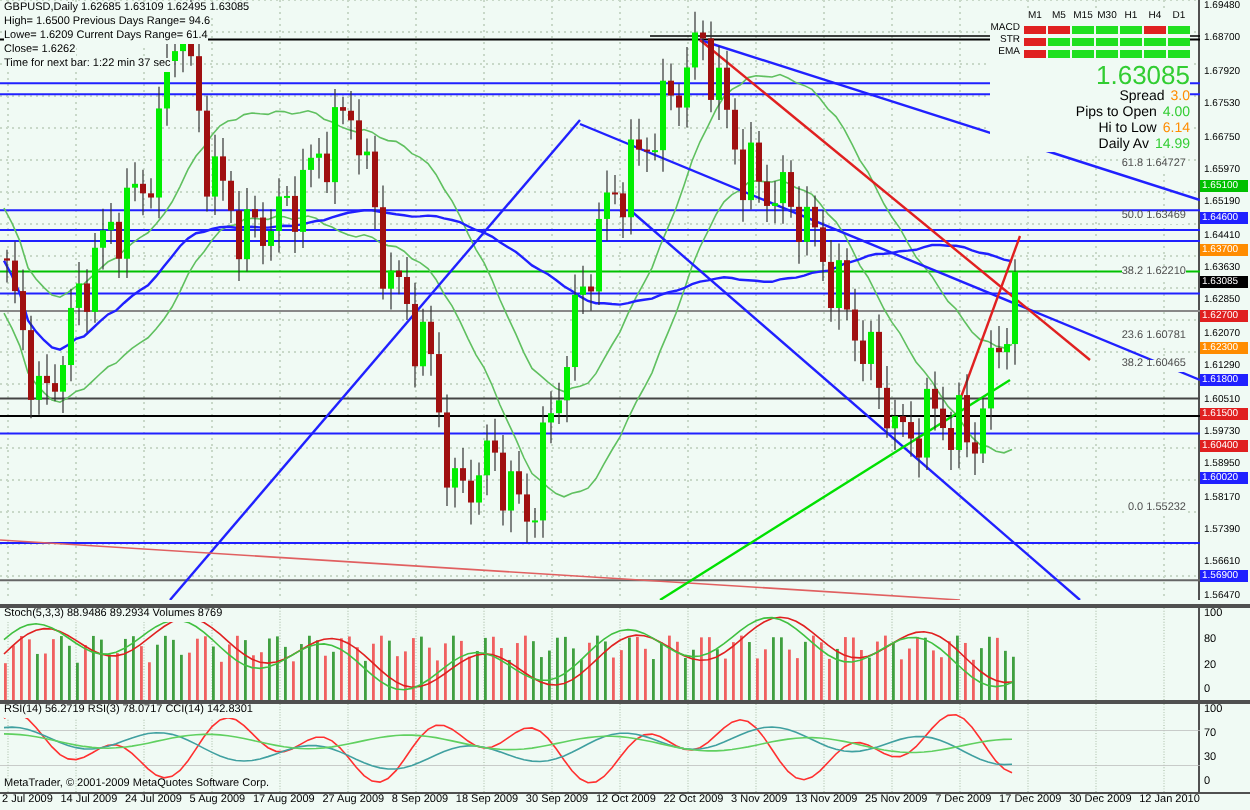  I want to click on current-price: 1.63085, so click(1143, 75).